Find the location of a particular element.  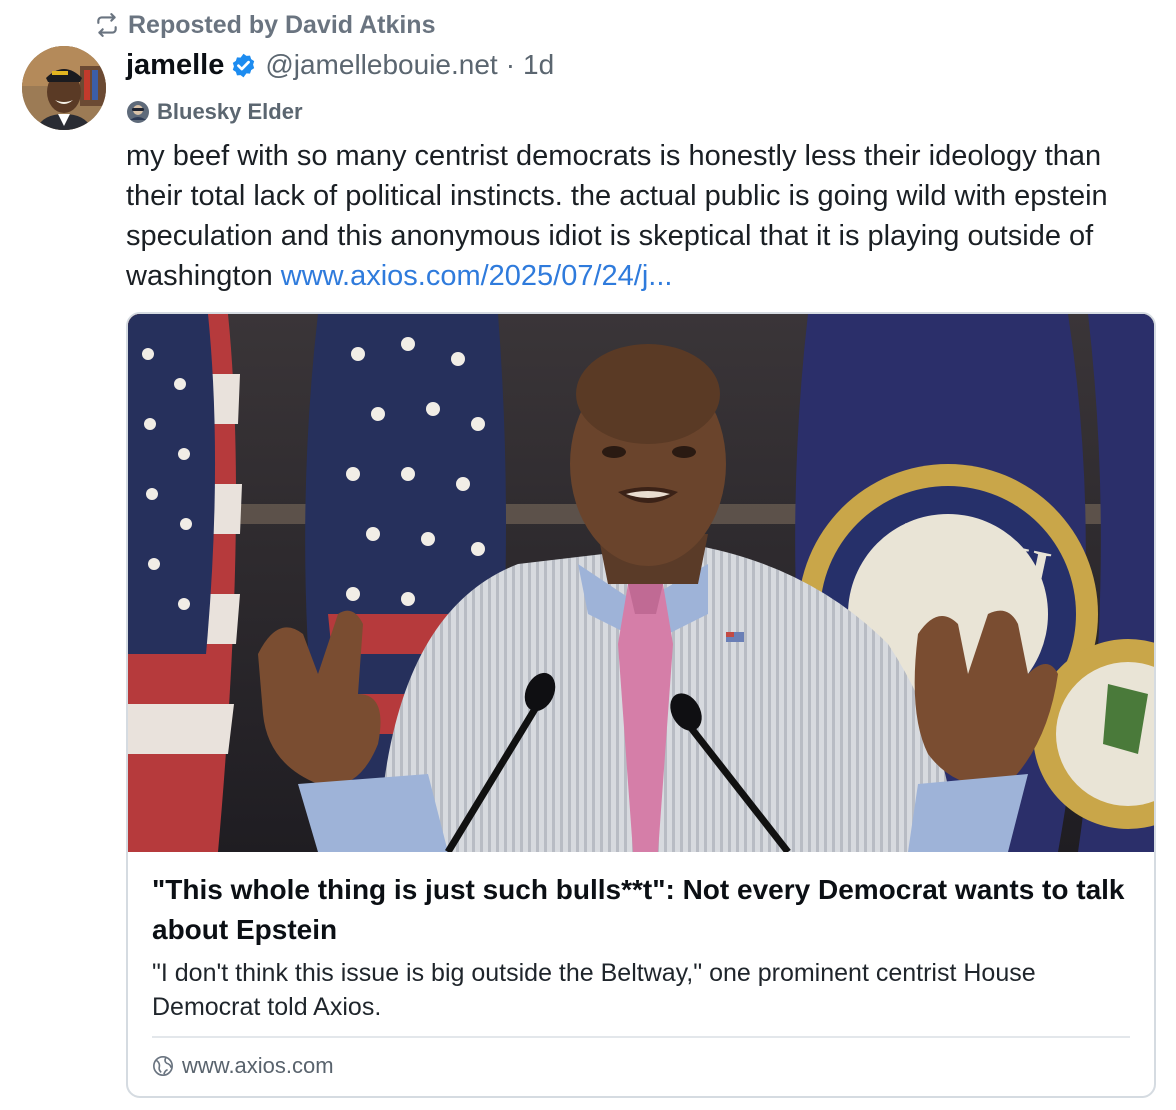

profile-label: Bluesky Elder is located at coordinates (214, 112).